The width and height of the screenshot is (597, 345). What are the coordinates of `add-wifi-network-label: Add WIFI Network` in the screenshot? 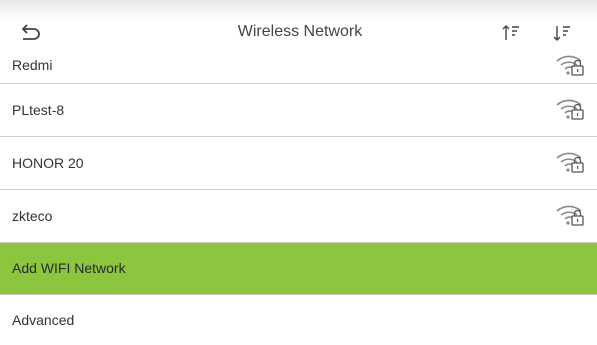 It's located at (69, 268).